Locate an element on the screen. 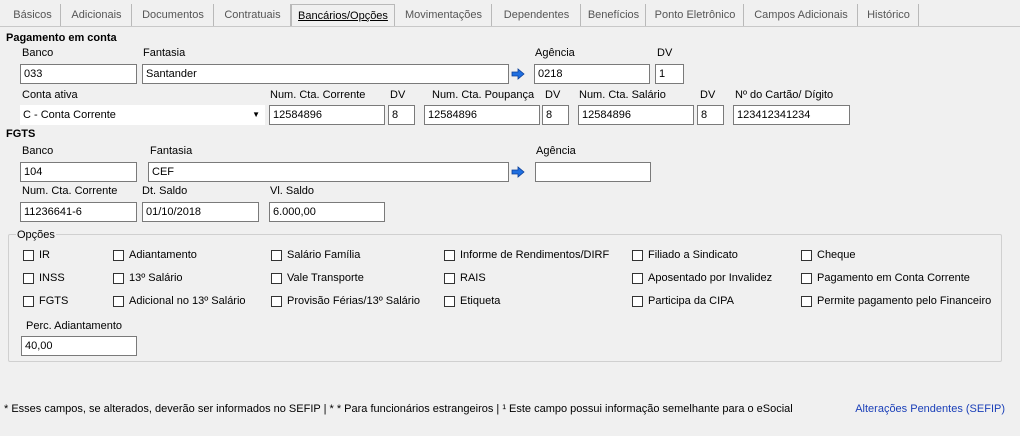  checkbox-salario-familia: Salário Família is located at coordinates (315, 255).